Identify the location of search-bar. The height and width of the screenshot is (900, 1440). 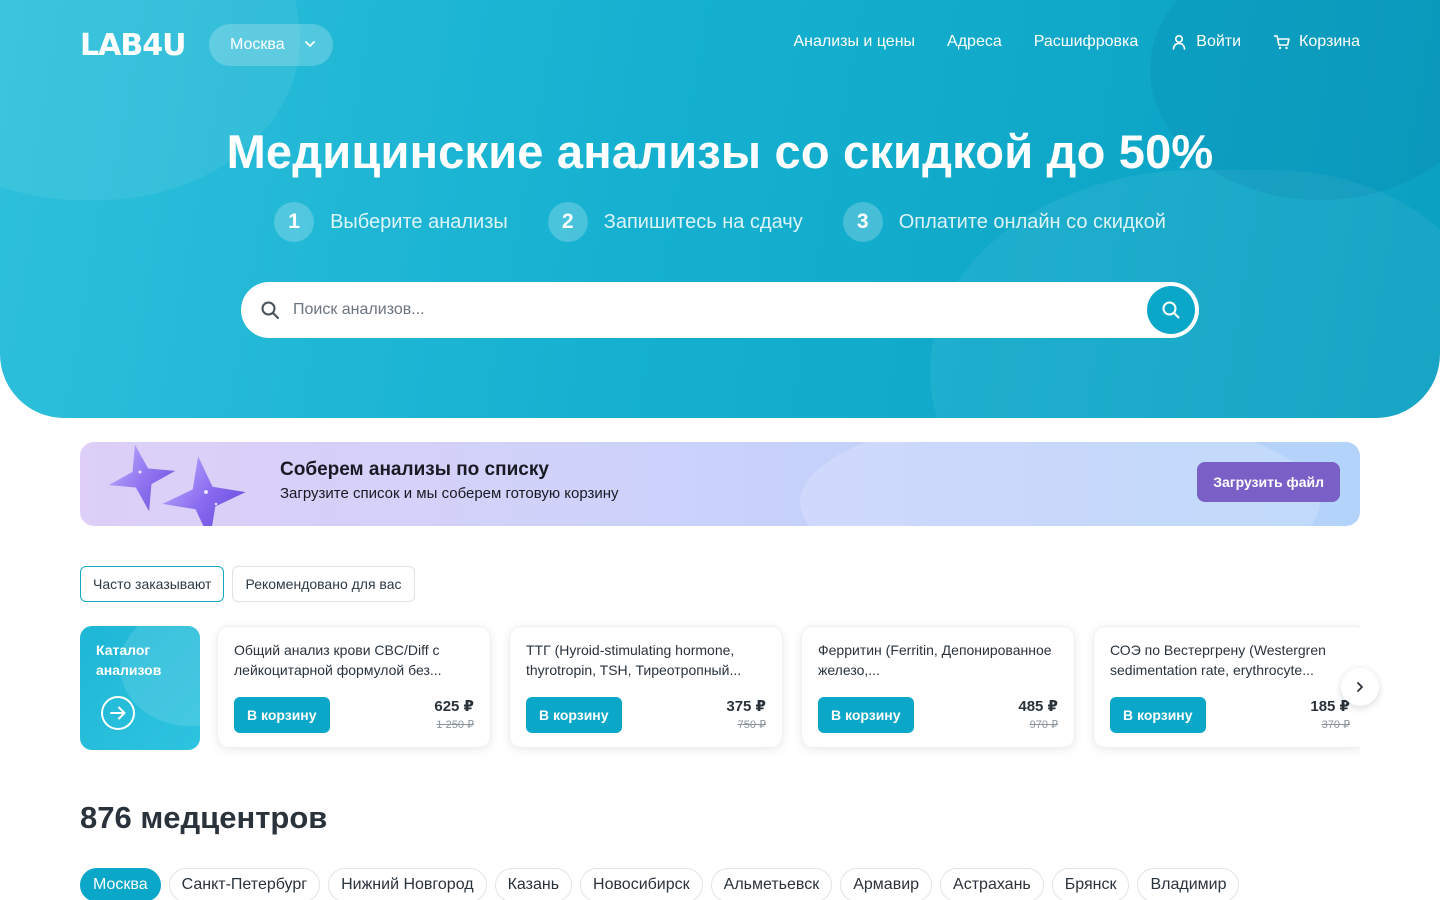
(720, 310).